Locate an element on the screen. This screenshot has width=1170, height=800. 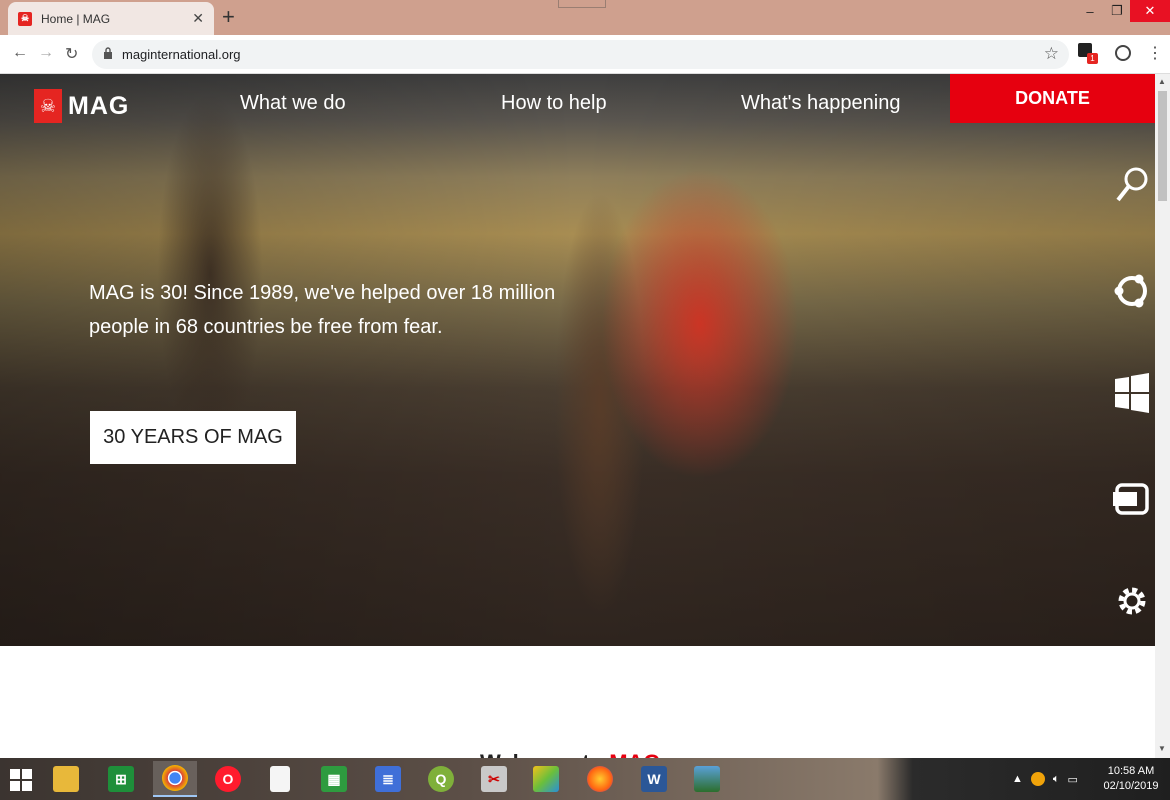
scroll-down-icon: ▼ is located at coordinates (1162, 748).